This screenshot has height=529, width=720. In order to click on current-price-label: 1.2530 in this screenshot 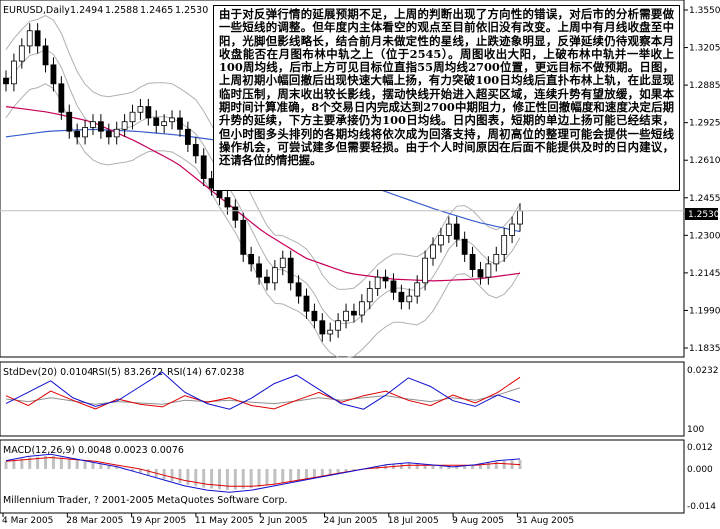, I will do `click(704, 215)`.